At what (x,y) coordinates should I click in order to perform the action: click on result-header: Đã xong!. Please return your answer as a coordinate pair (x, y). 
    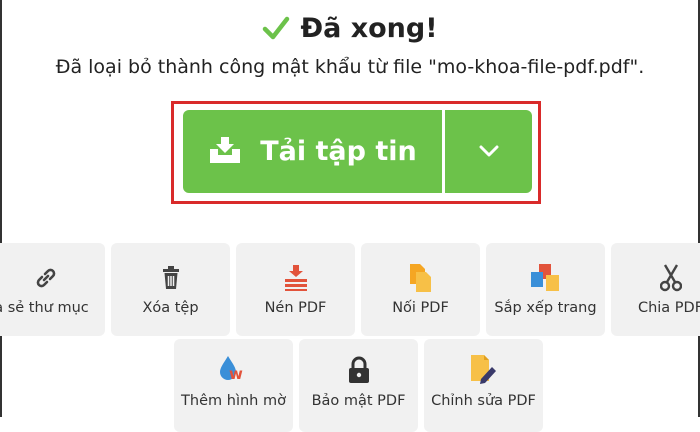
    Looking at the image, I should click on (350, 28).